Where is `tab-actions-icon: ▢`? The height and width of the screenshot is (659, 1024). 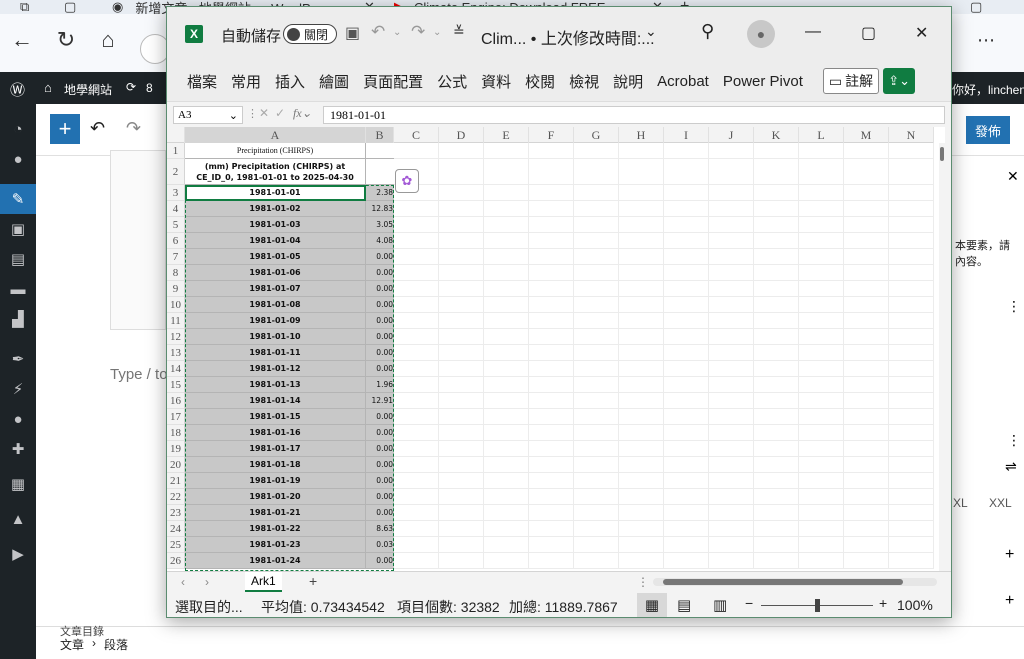 tab-actions-icon: ▢ is located at coordinates (71, 7).